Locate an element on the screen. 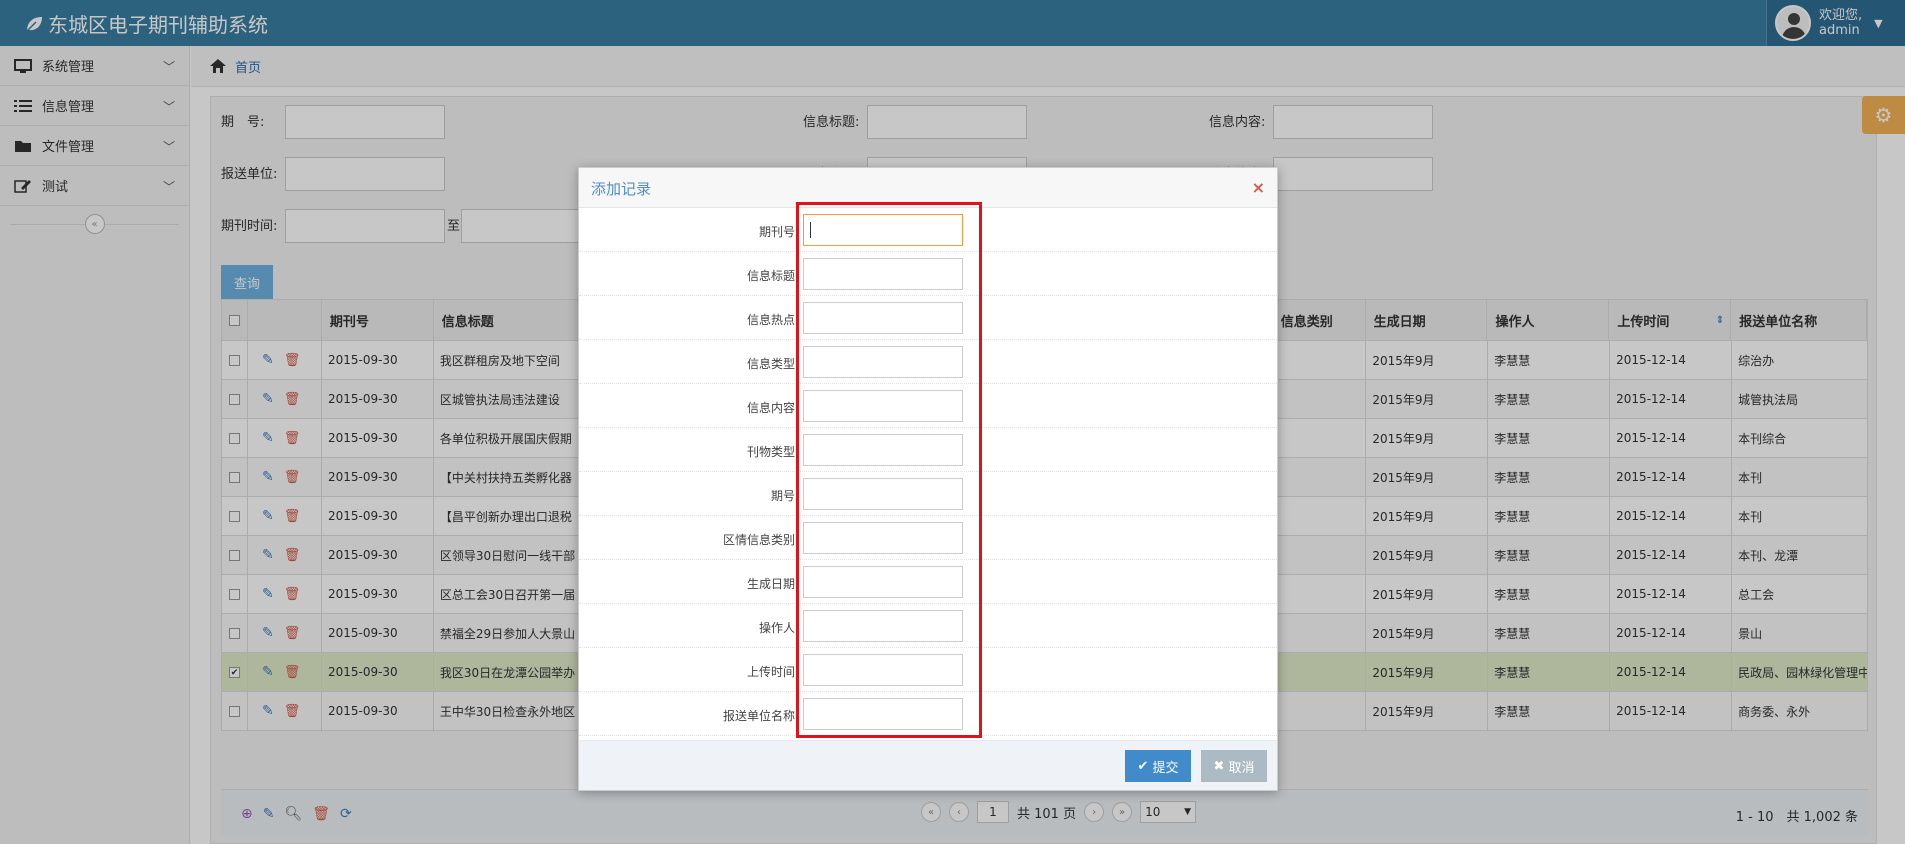 This screenshot has width=1905, height=844. form-label: 信息内容 is located at coordinates (770, 408).